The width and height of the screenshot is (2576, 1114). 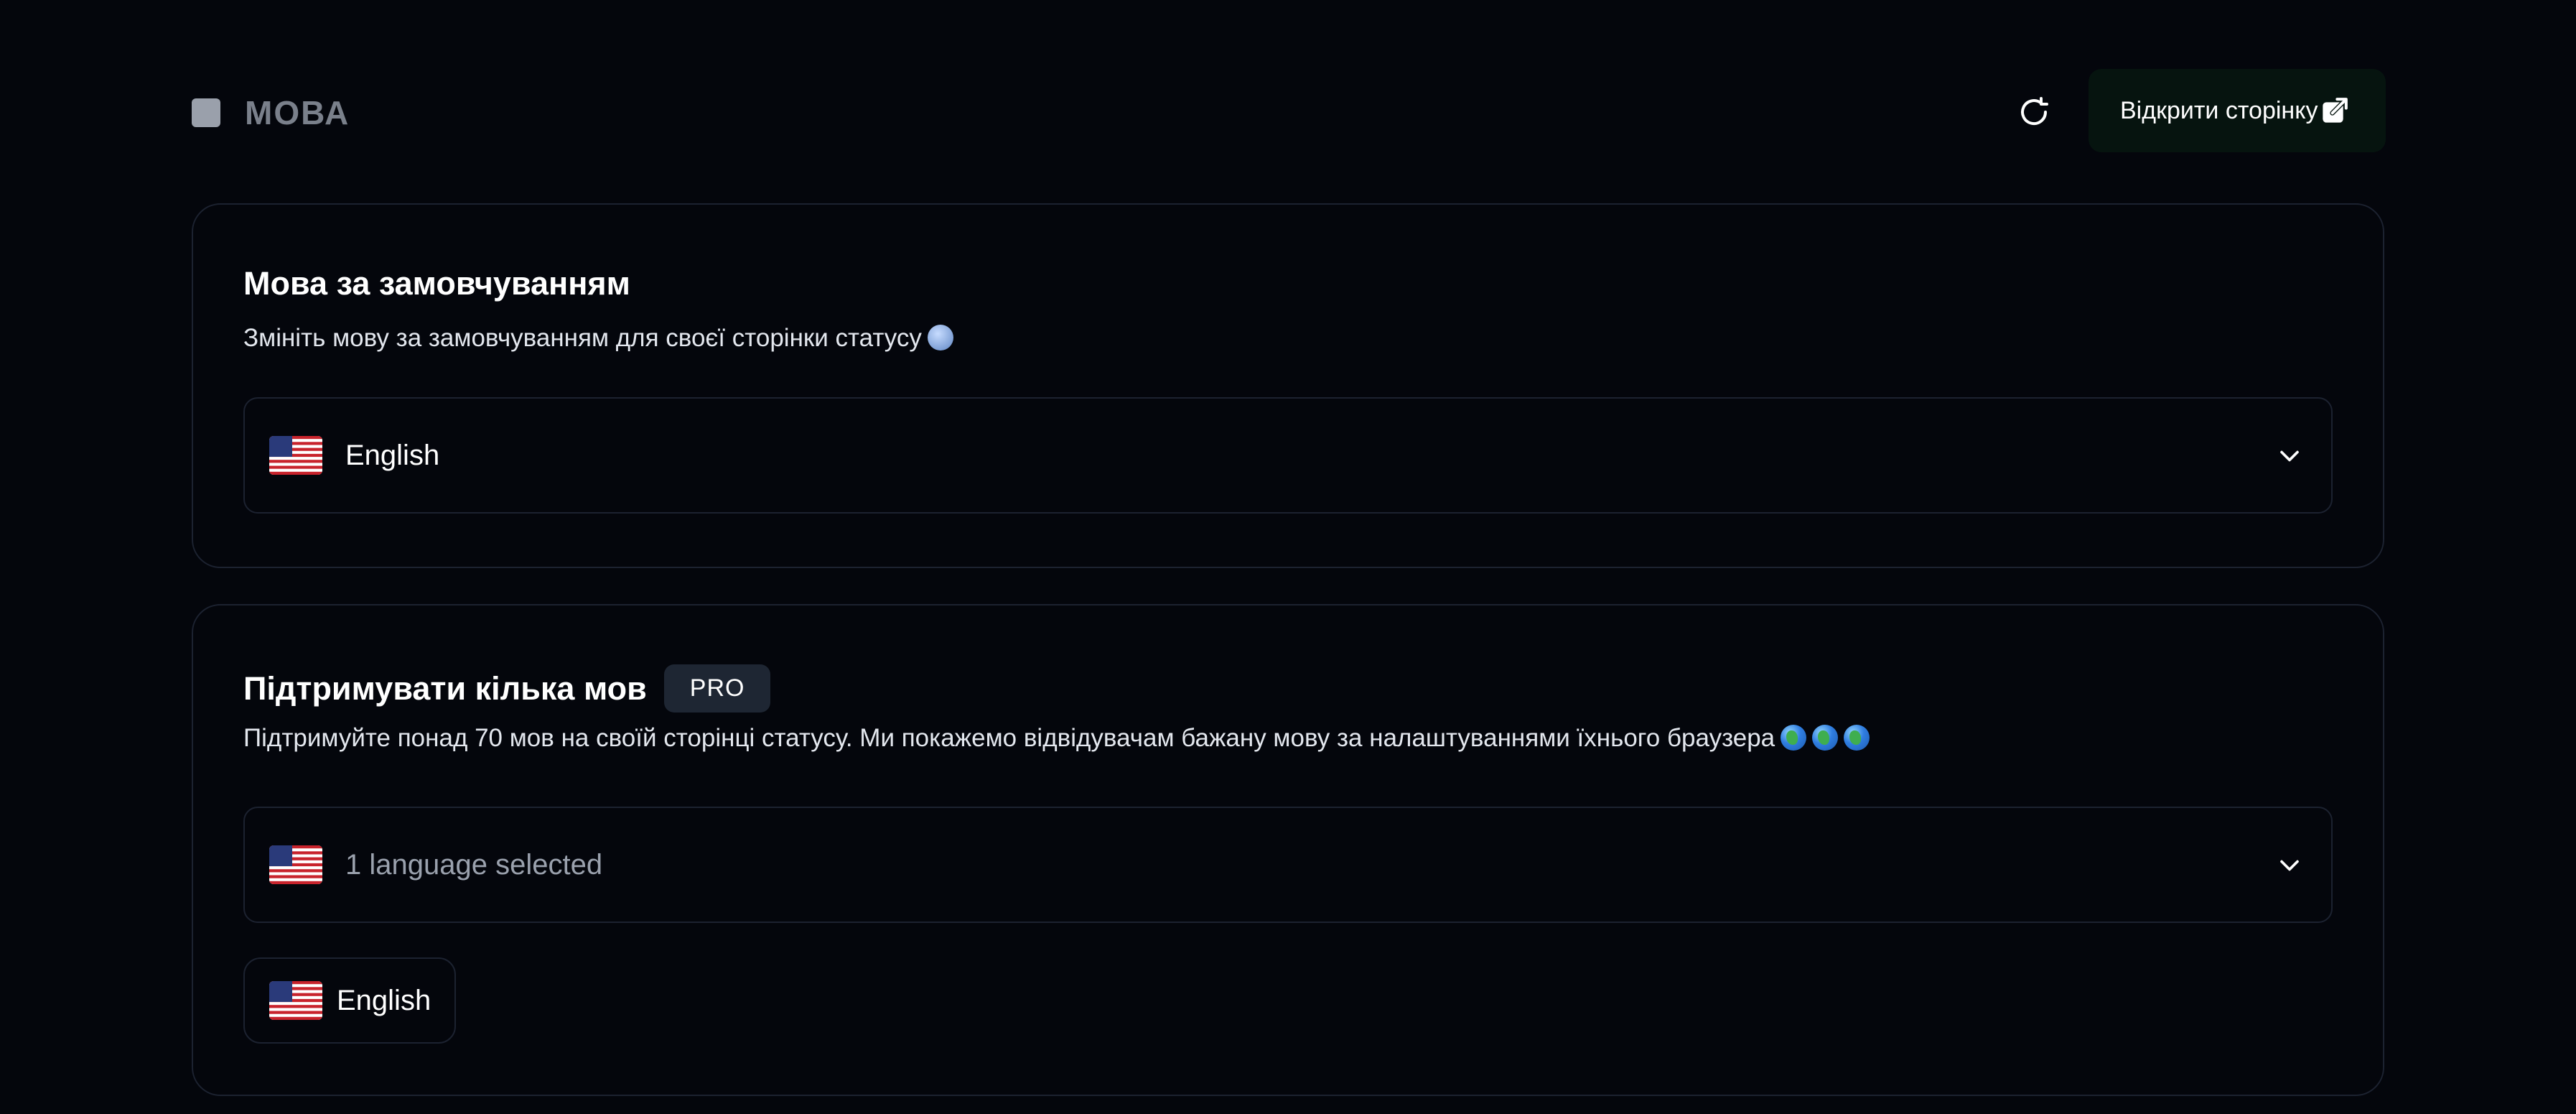 What do you see at coordinates (1289, 110) in the screenshot?
I see `page-header: МОВА Відкрити сторінку` at bounding box center [1289, 110].